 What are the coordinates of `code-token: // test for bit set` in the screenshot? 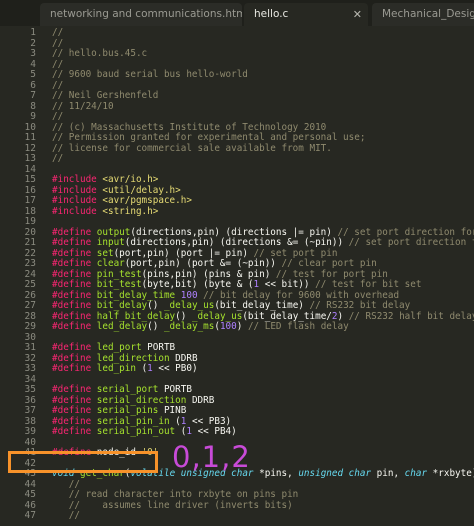 It's located at (368, 284).